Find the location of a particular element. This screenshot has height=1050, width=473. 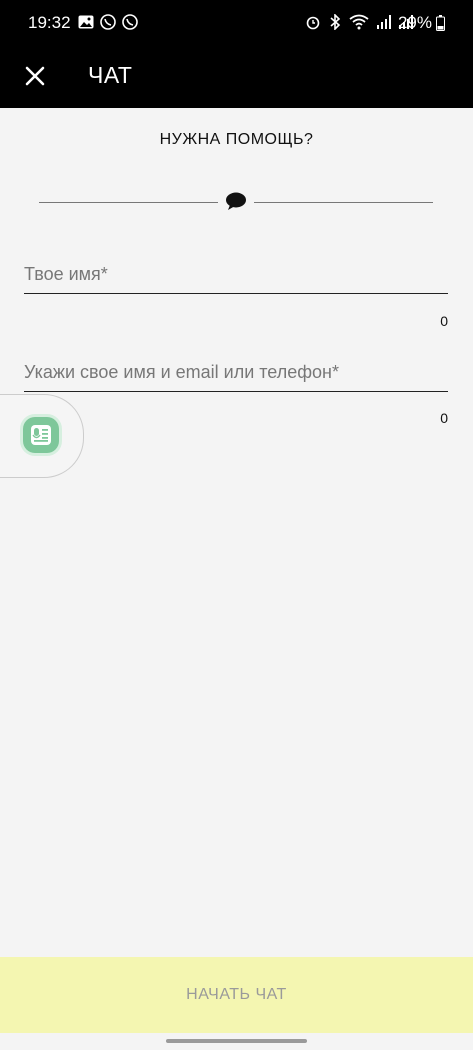

page-title: ЧАТ is located at coordinates (110, 75).